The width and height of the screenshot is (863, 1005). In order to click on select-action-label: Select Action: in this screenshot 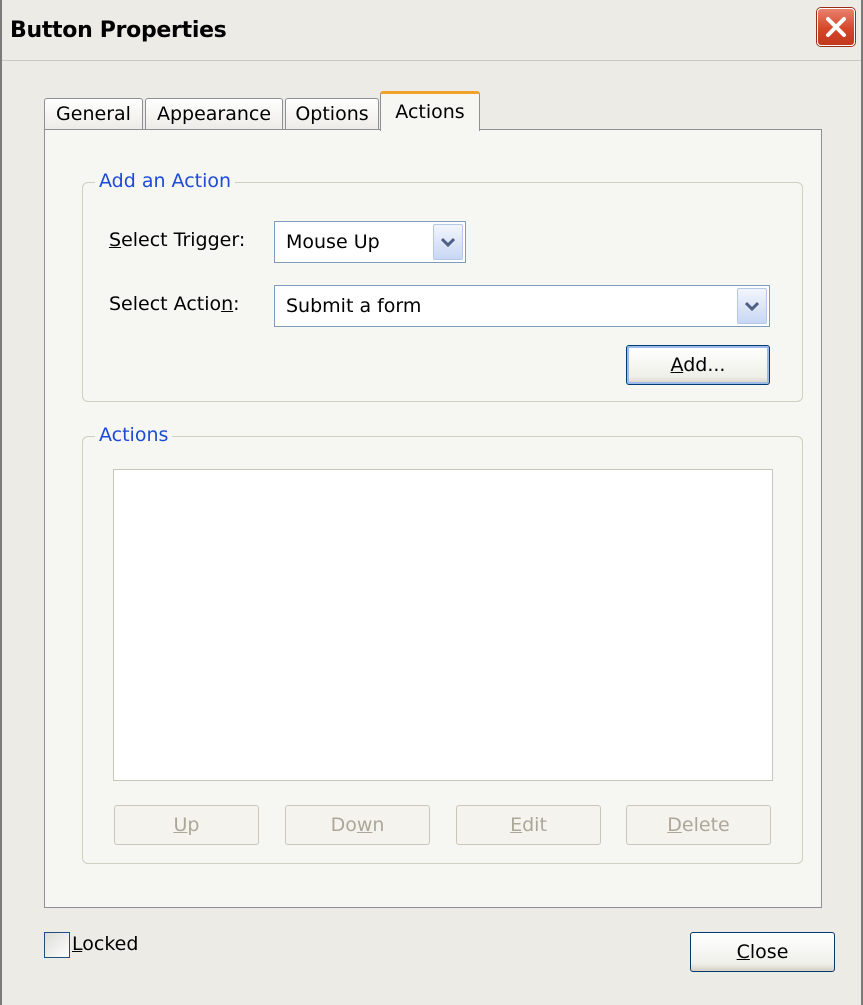, I will do `click(174, 304)`.